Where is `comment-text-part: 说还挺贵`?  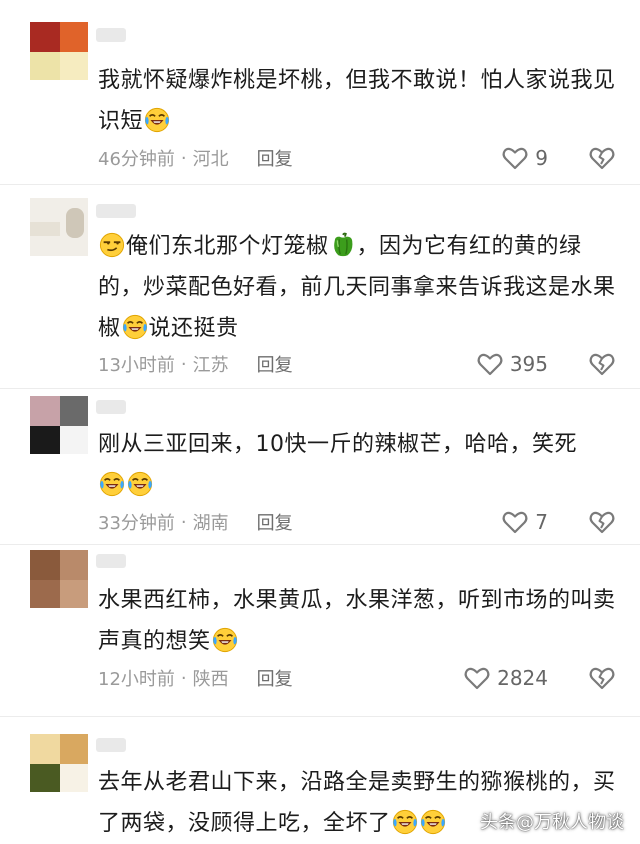 comment-text-part: 说还挺贵 is located at coordinates (193, 328).